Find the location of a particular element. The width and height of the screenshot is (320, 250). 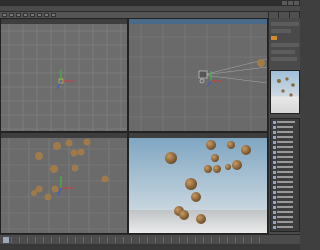

axis-gizmo-icon is located at coordinates (65, 186).